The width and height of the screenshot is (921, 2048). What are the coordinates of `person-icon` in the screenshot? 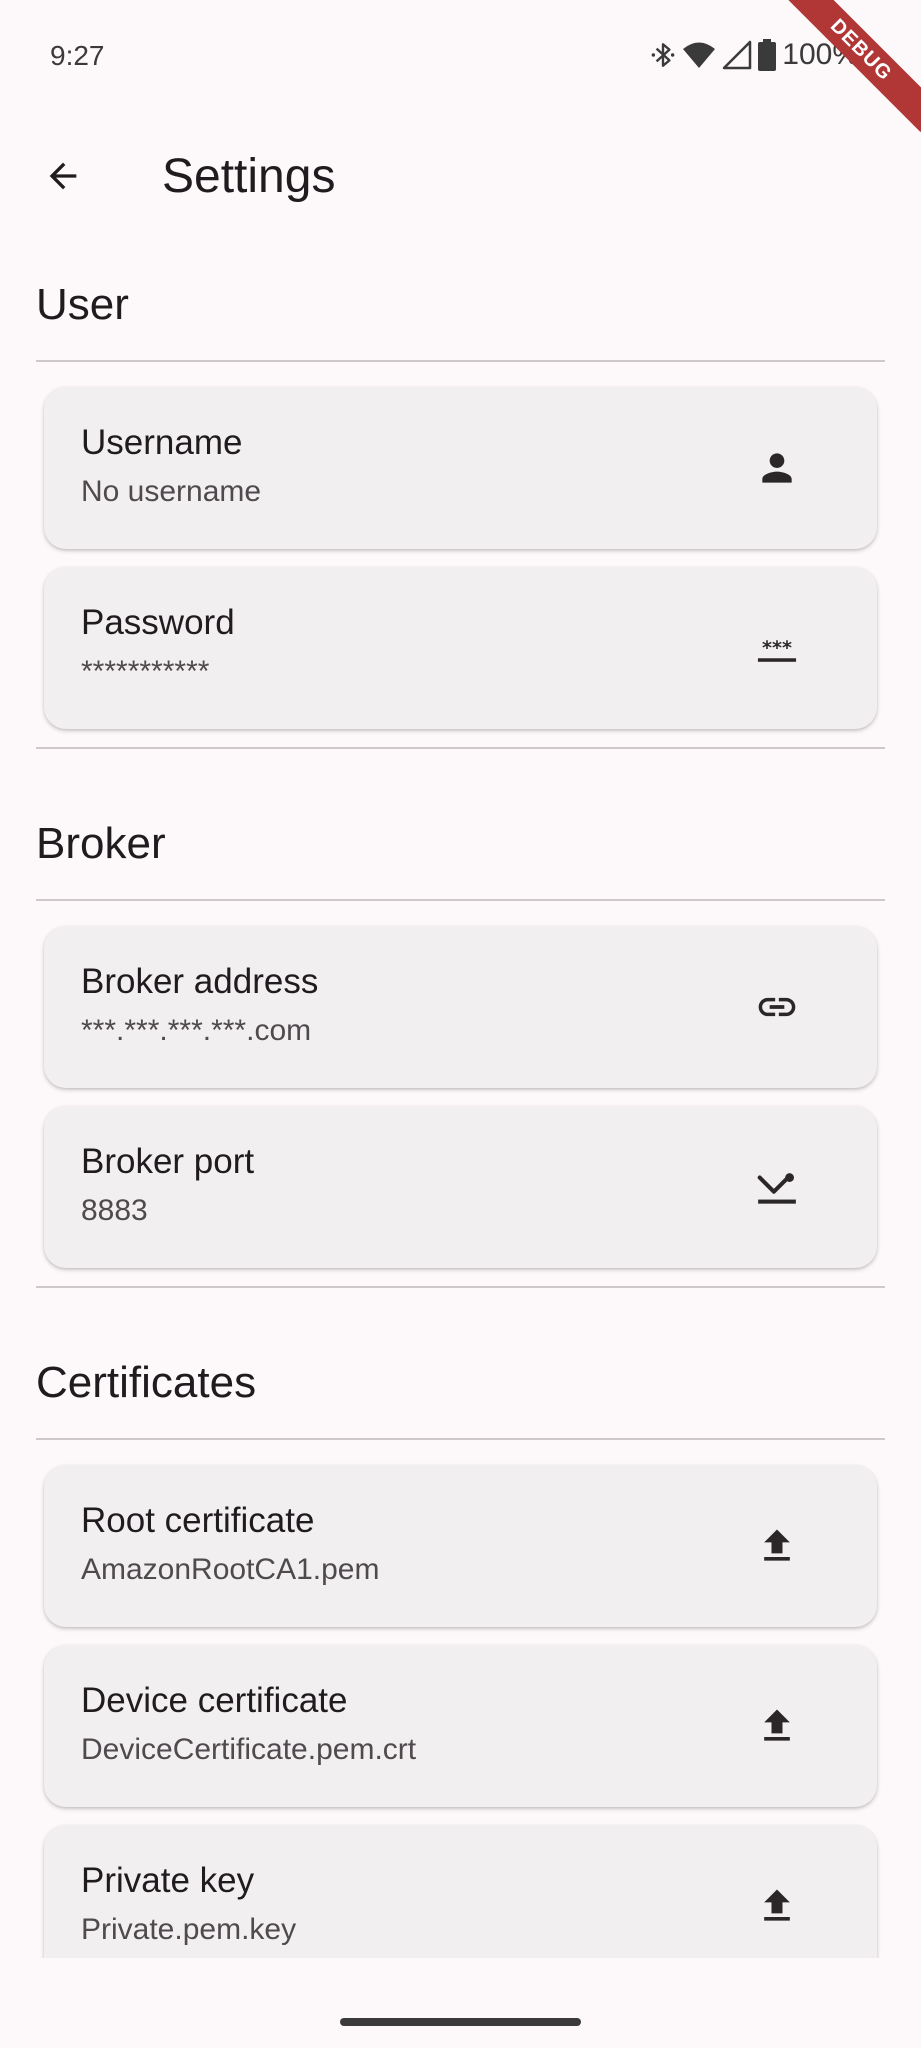 It's located at (777, 468).